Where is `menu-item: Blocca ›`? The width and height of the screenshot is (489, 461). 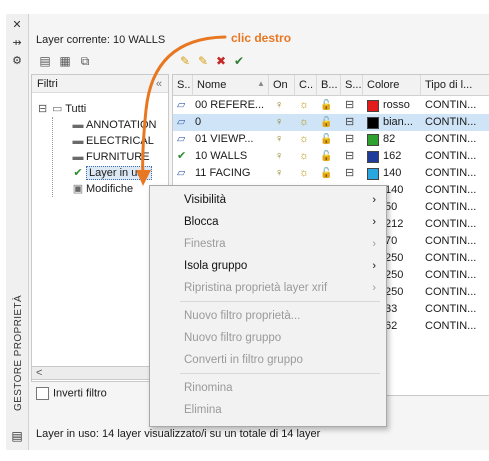 menu-item: Blocca › is located at coordinates (268, 222).